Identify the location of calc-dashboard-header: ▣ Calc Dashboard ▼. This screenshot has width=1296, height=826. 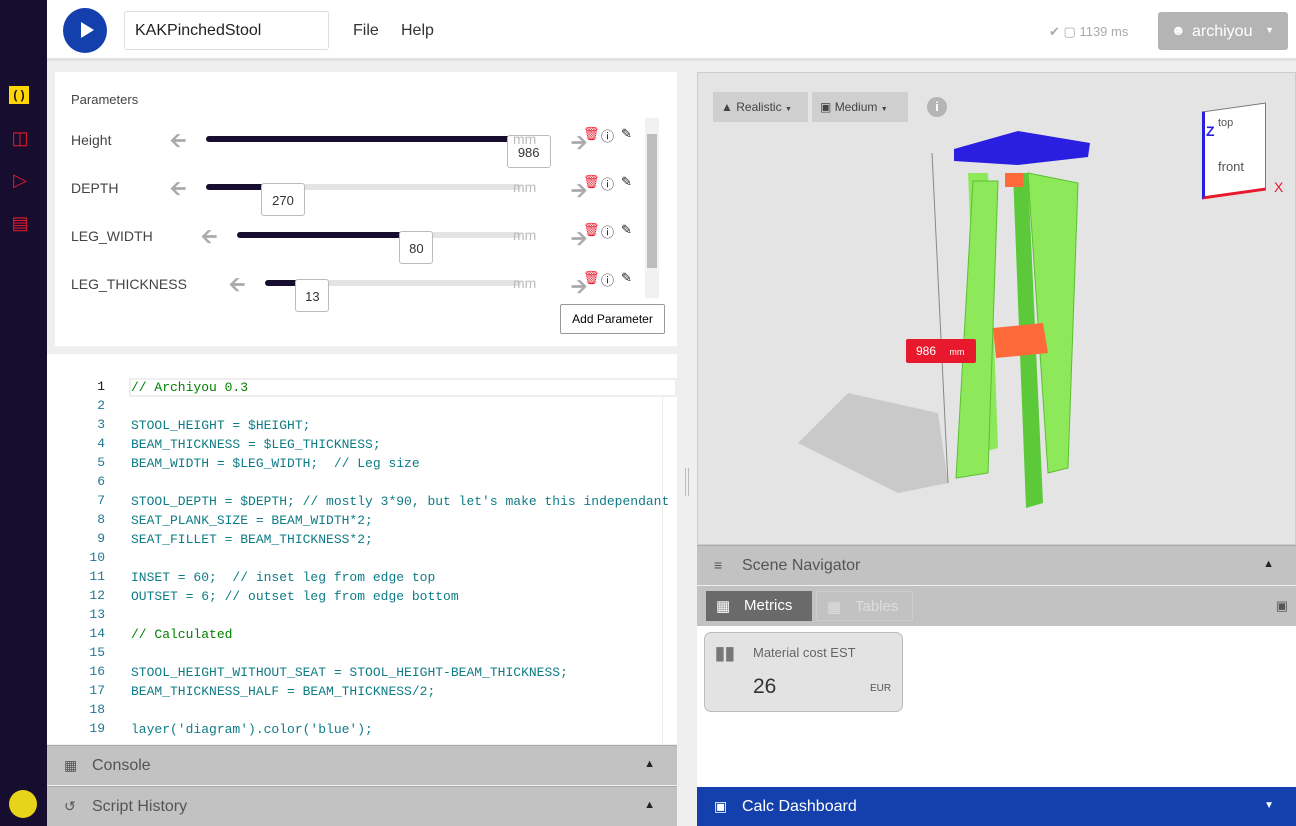
(996, 806).